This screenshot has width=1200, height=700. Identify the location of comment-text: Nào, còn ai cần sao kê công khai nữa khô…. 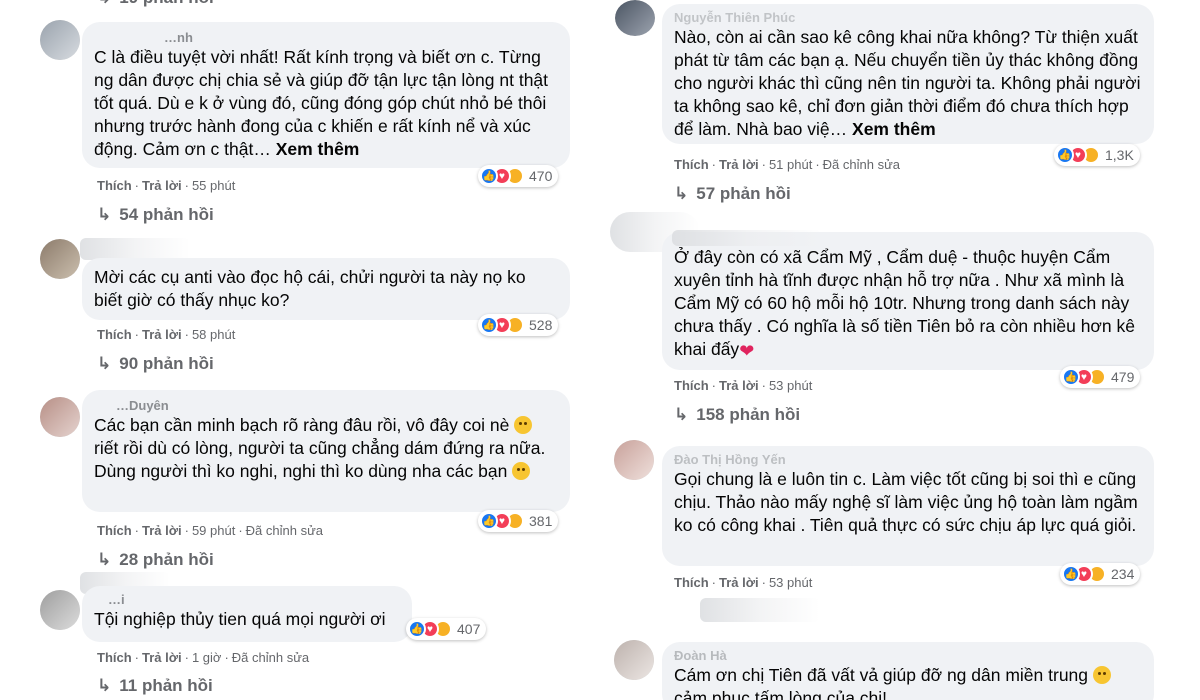
(907, 83).